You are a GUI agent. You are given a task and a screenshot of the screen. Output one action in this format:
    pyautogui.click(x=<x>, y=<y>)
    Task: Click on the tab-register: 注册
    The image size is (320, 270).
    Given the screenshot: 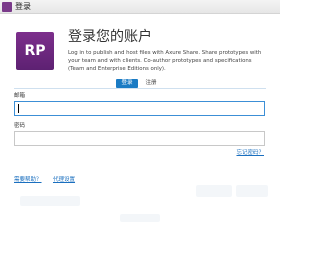 What is the action you would take?
    pyautogui.click(x=151, y=83)
    